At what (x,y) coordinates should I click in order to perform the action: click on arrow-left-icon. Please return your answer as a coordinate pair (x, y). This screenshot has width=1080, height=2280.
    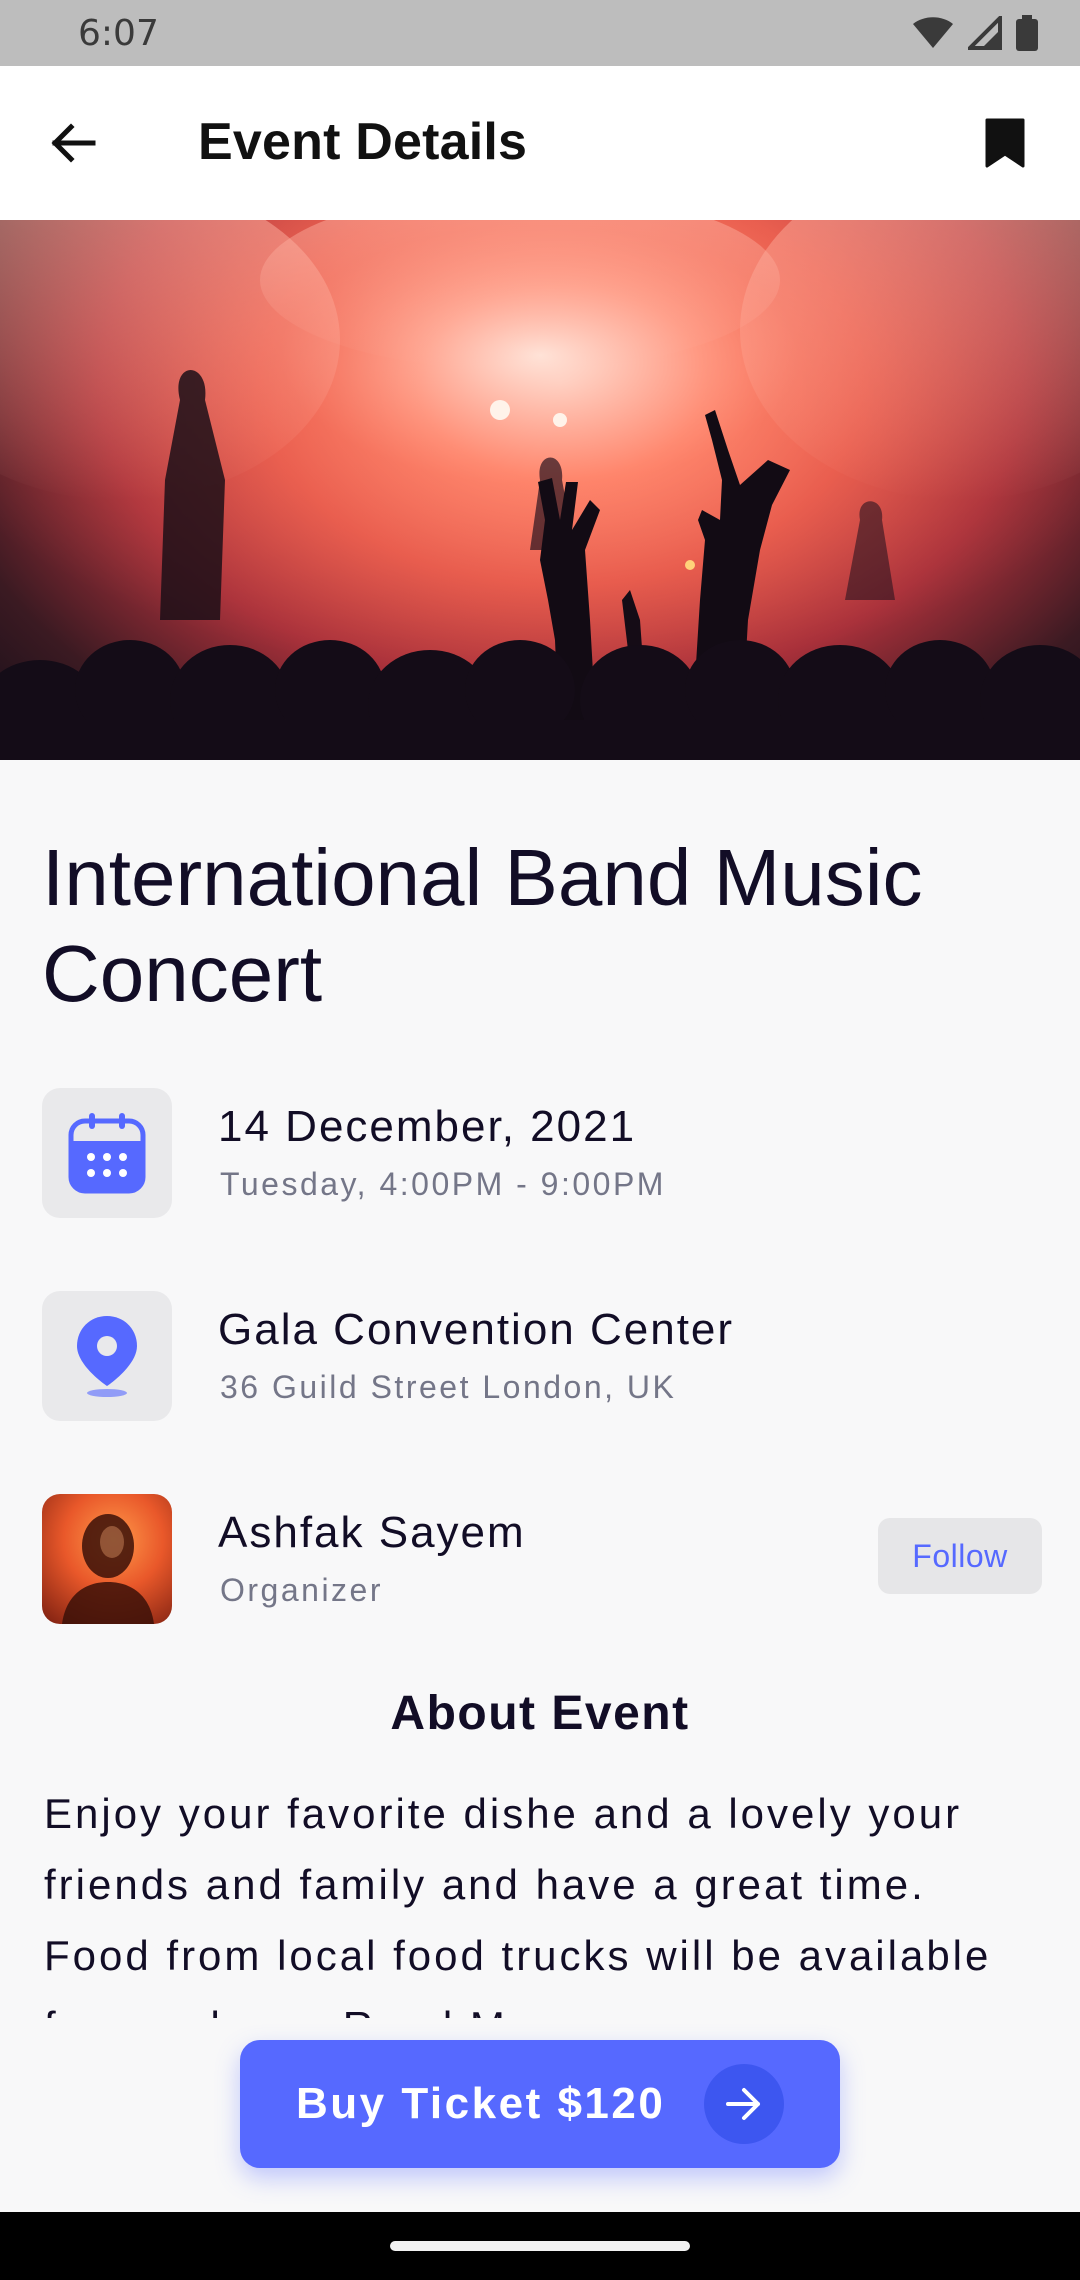
    Looking at the image, I should click on (73, 143).